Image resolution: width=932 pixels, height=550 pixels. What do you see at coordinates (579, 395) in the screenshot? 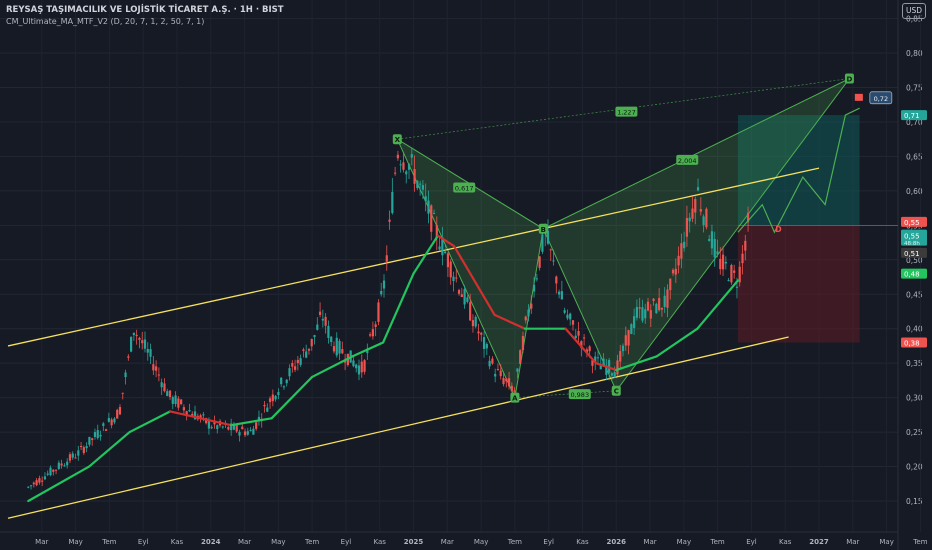
I see `ratio-label-text: 0,983` at bounding box center [579, 395].